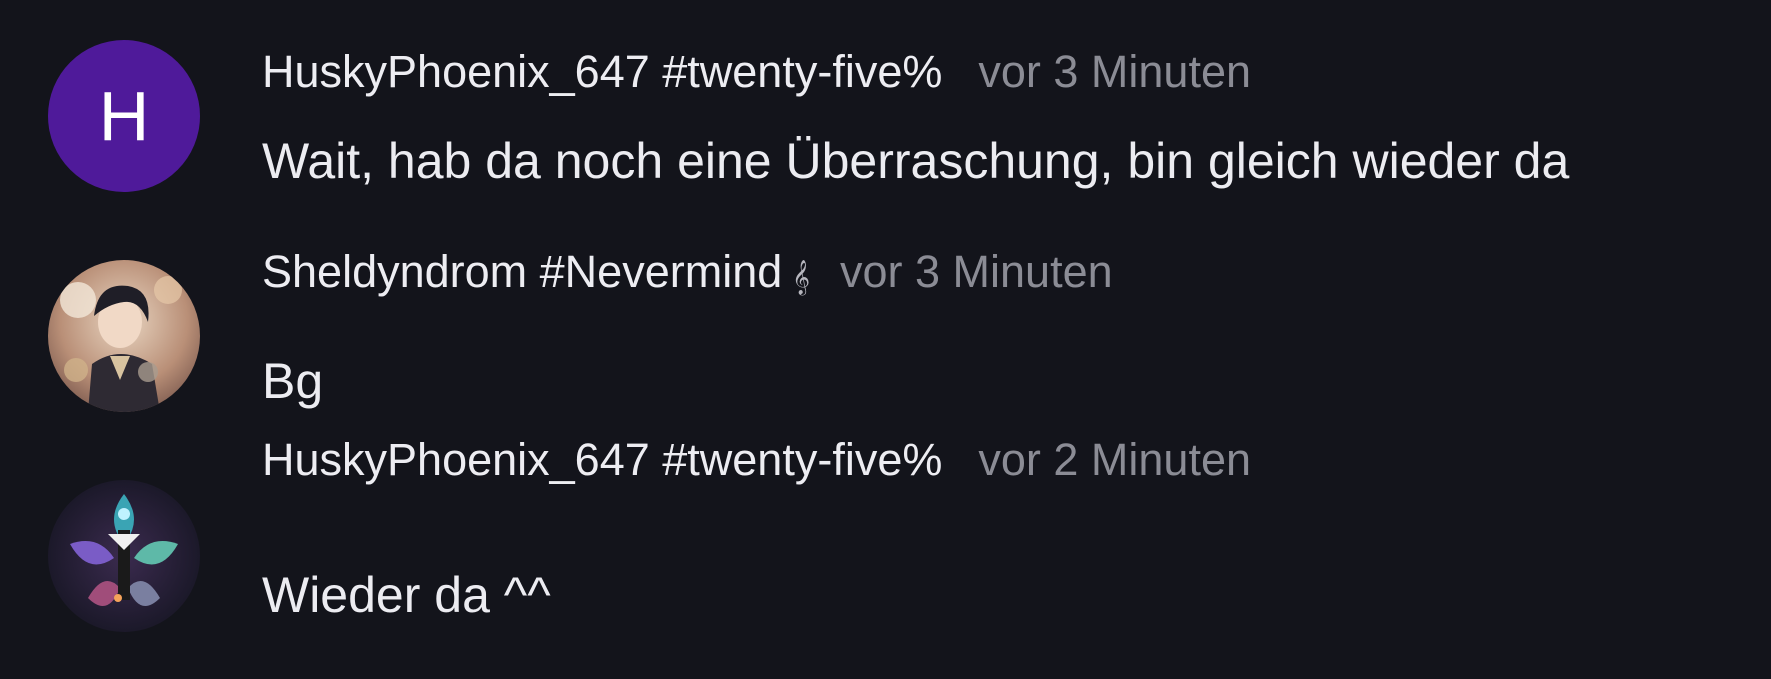 This screenshot has width=1771, height=679. What do you see at coordinates (1115, 459) in the screenshot?
I see `timestamp: vor 2 Minuten` at bounding box center [1115, 459].